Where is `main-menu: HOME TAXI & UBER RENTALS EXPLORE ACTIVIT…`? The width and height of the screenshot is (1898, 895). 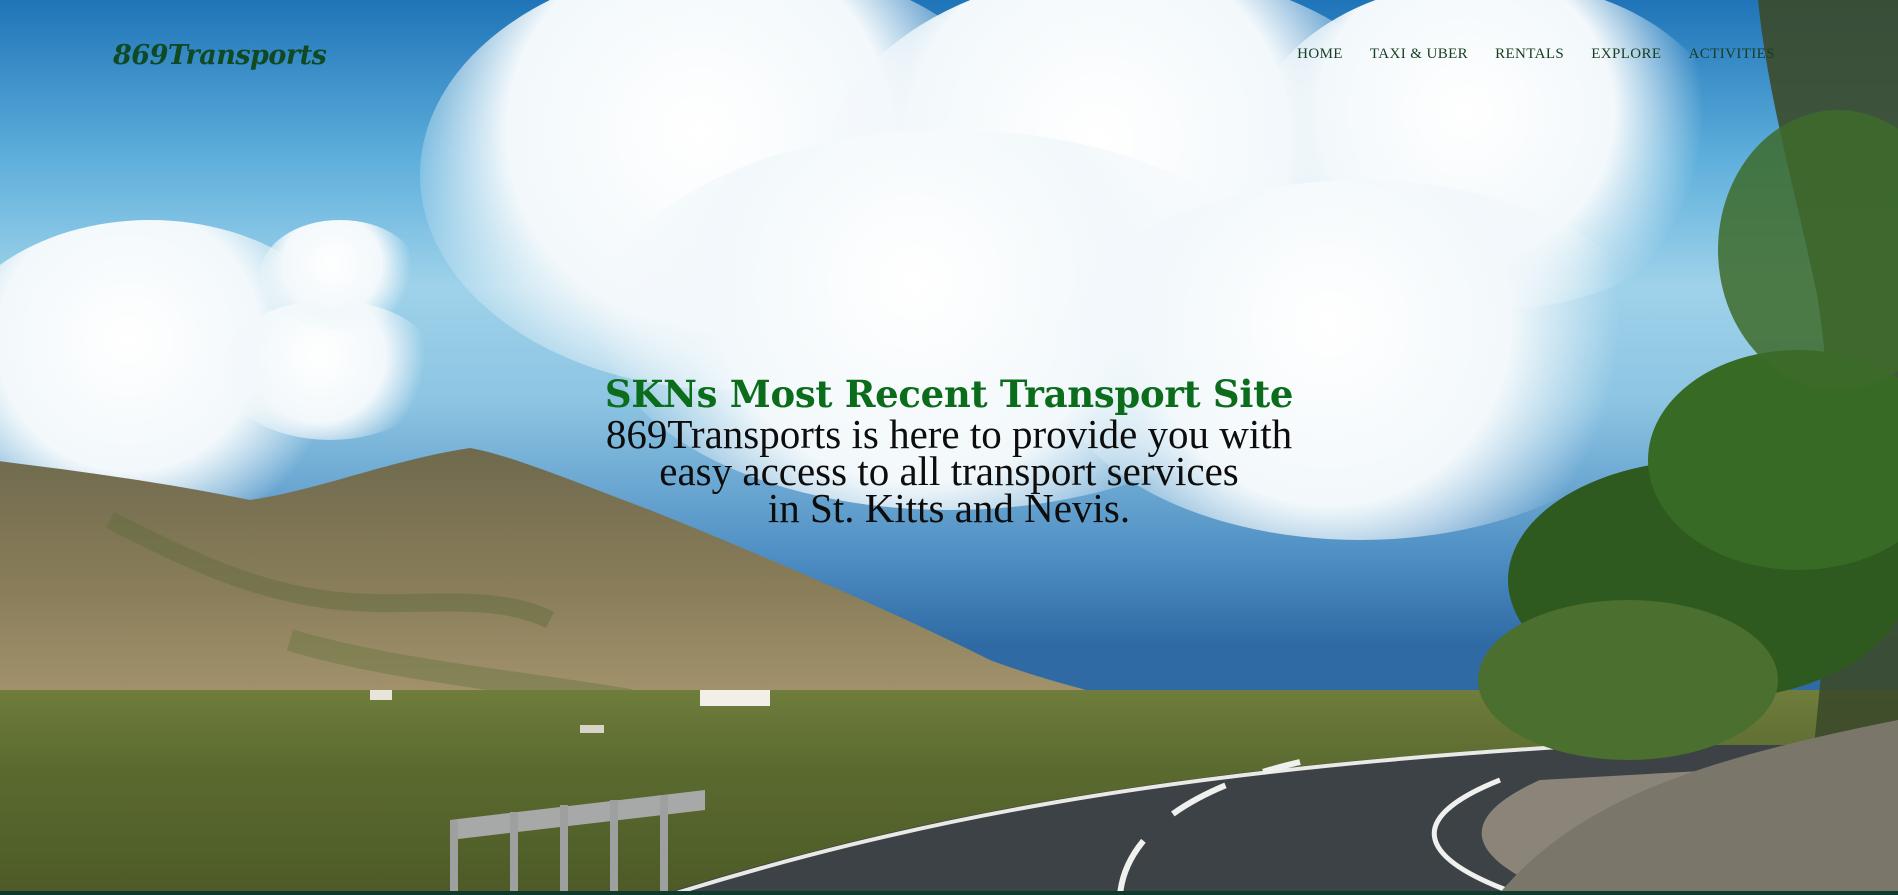
main-menu: HOME TAXI & UBER RENTALS EXPLORE ACTIVIT… is located at coordinates (1536, 54).